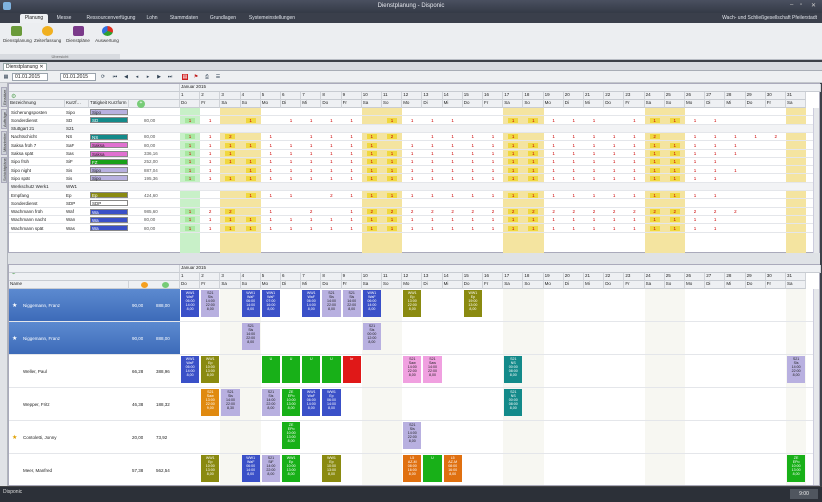 The width and height of the screenshot is (822, 502). Describe the element at coordinates (218, 77) in the screenshot. I see `list-icon: ☰` at that location.